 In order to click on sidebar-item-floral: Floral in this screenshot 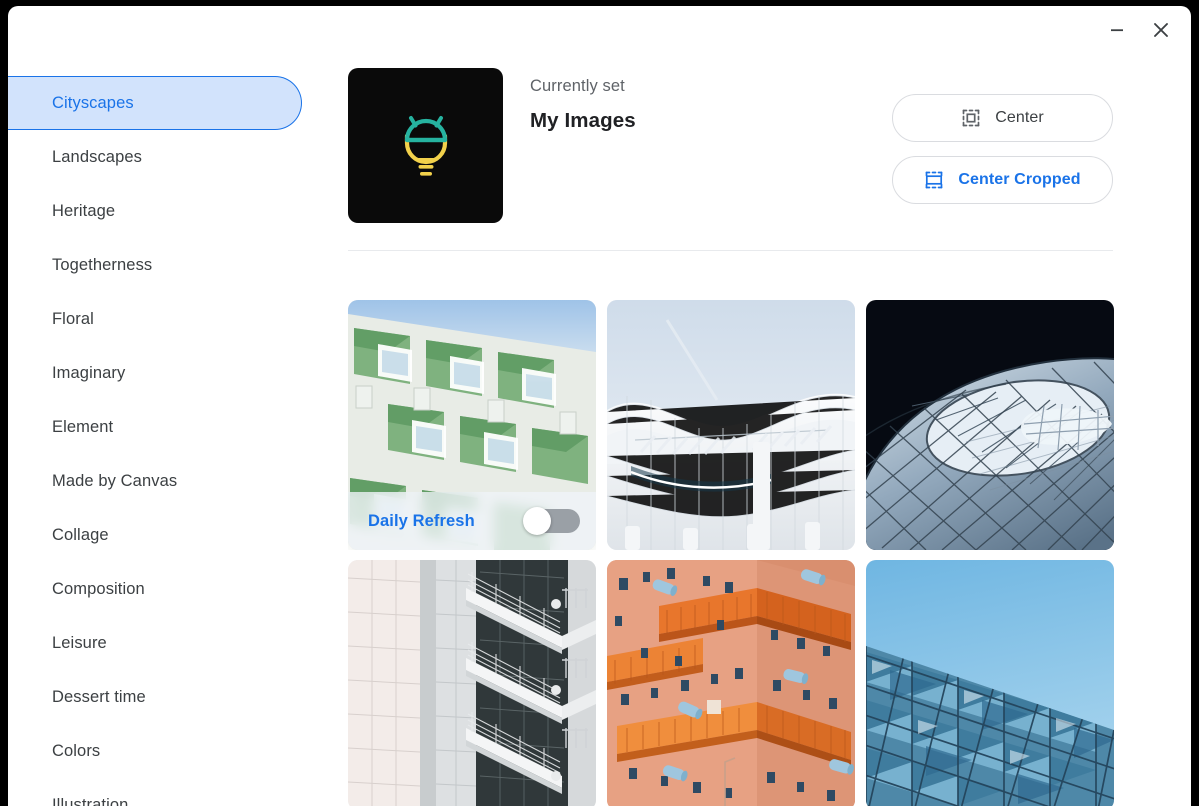, I will do `click(154, 319)`.